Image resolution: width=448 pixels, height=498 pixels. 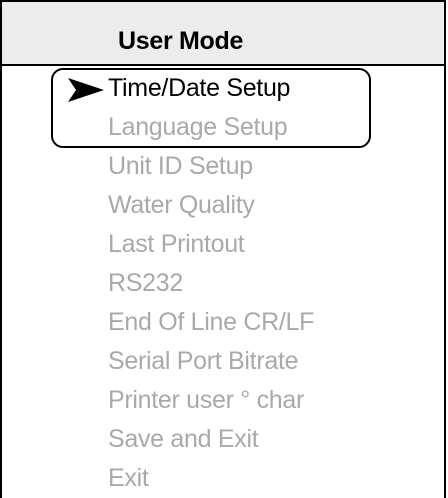 What do you see at coordinates (176, 244) in the screenshot?
I see `menu-item-last-printout: Last Printout` at bounding box center [176, 244].